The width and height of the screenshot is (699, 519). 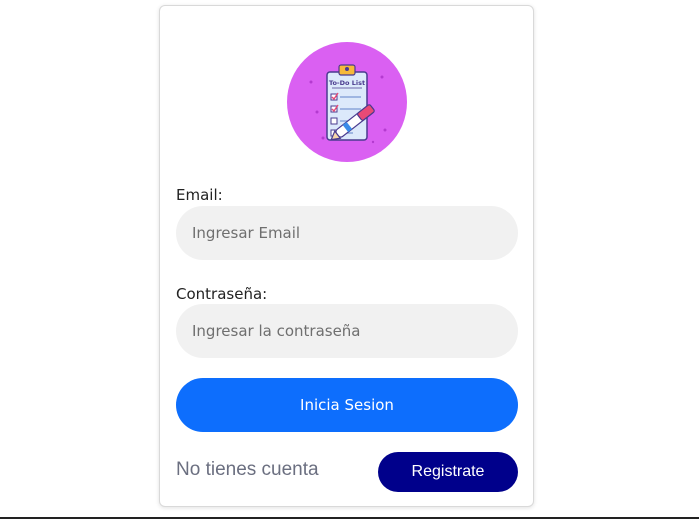 I want to click on register-button: Registrate, so click(x=448, y=472).